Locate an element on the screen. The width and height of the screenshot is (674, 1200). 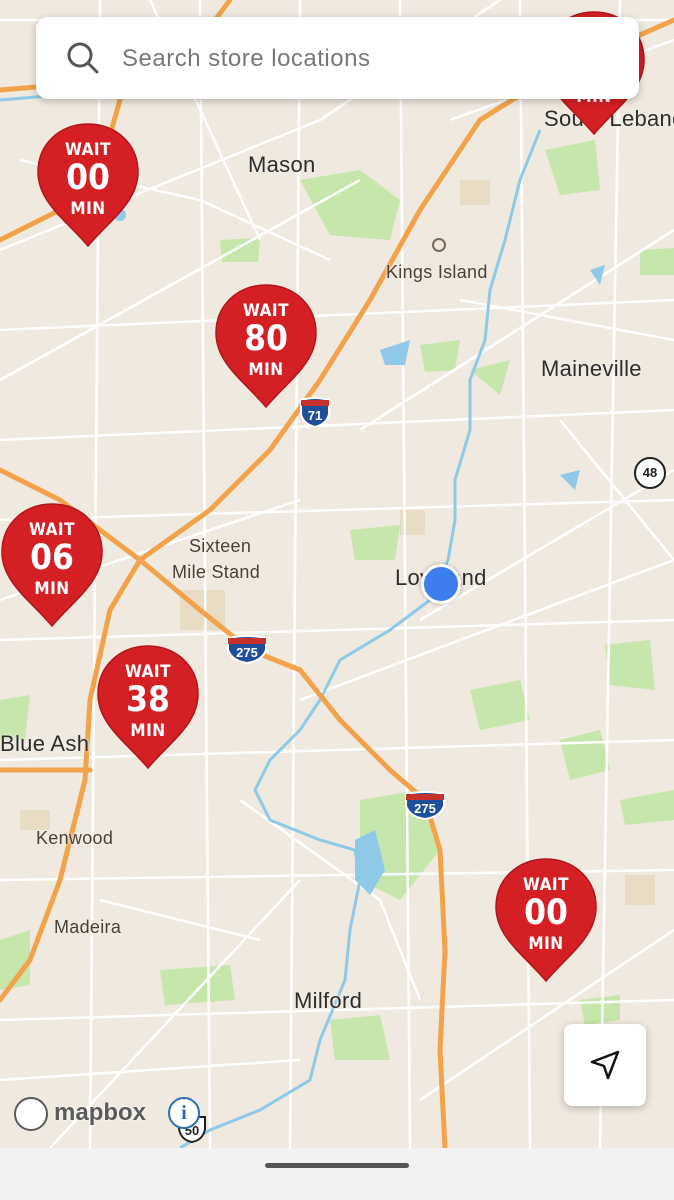
pin-wait-minutes: 06 is located at coordinates (52, 558).